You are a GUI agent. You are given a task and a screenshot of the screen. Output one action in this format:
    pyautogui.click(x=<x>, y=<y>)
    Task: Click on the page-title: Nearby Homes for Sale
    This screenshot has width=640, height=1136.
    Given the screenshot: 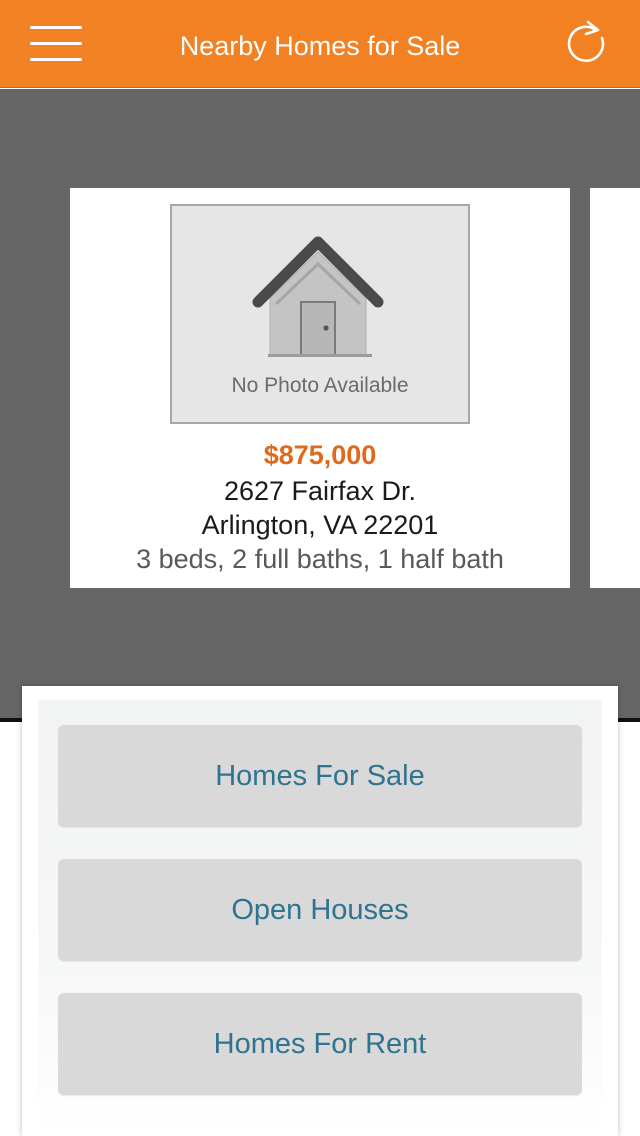 What is the action you would take?
    pyautogui.click(x=320, y=46)
    